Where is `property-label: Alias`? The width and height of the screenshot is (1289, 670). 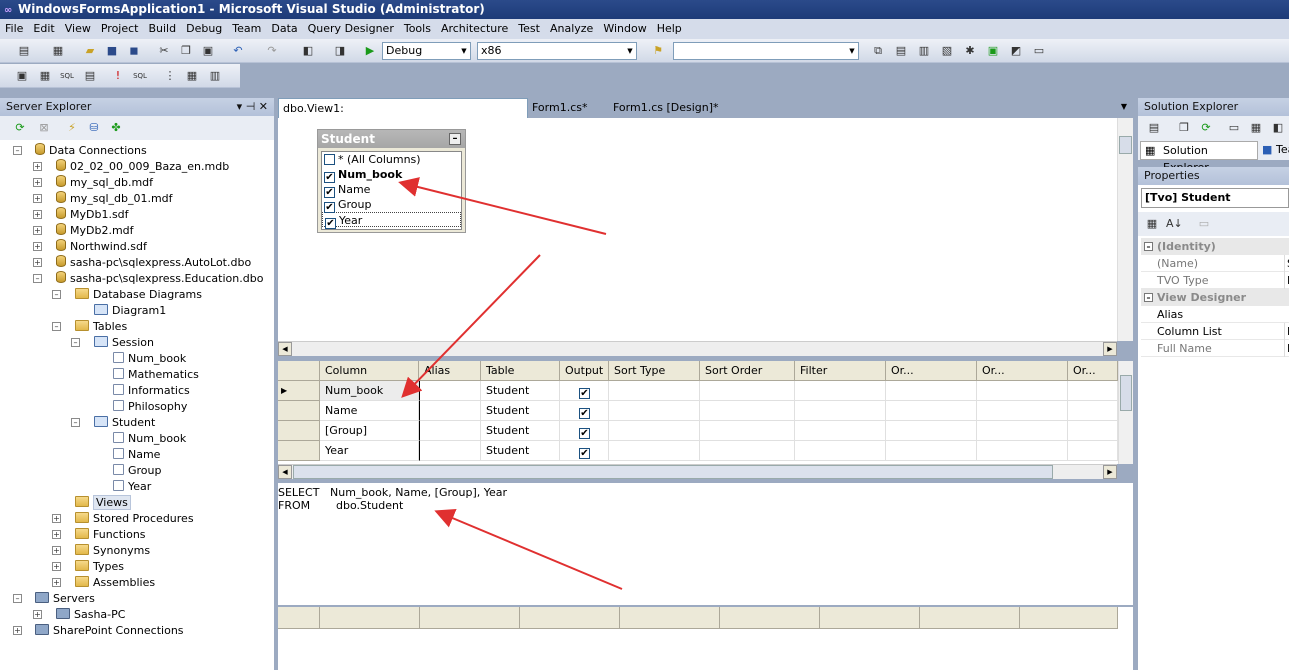
property-label: Alias is located at coordinates (1170, 314).